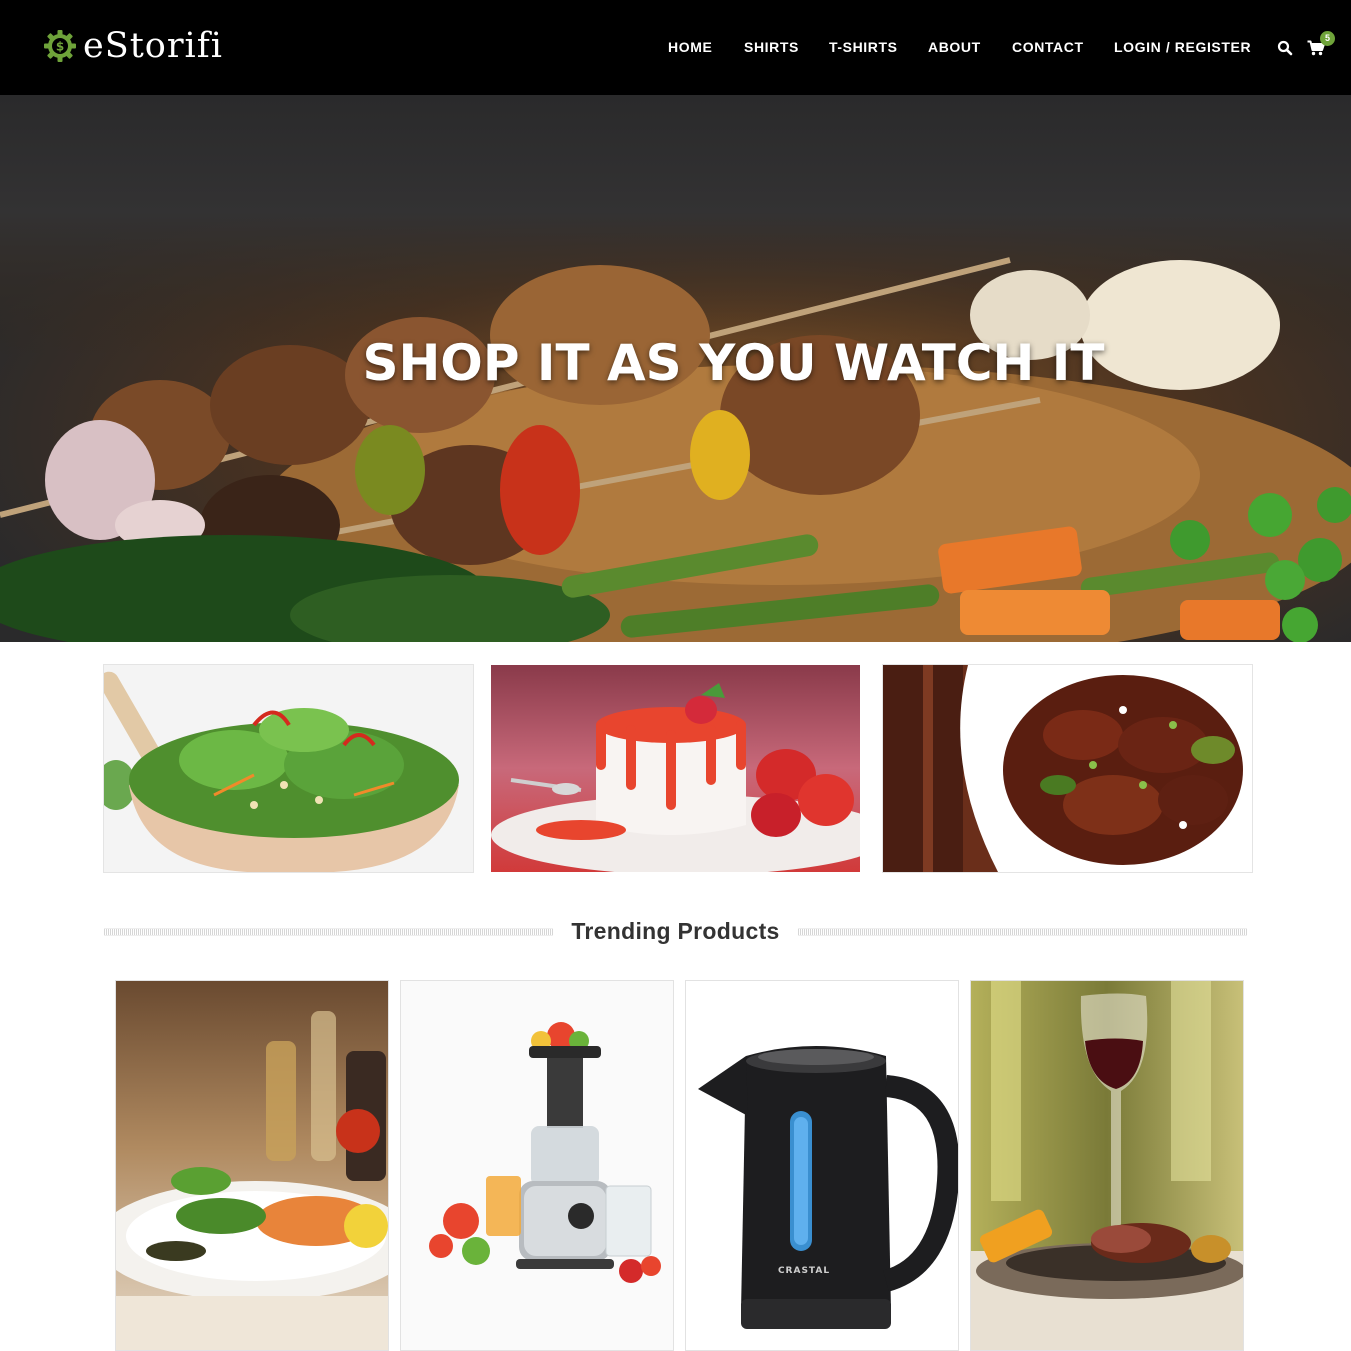 The image size is (1351, 1351). Describe the element at coordinates (690, 47) in the screenshot. I see `nav-home: HOME` at that location.